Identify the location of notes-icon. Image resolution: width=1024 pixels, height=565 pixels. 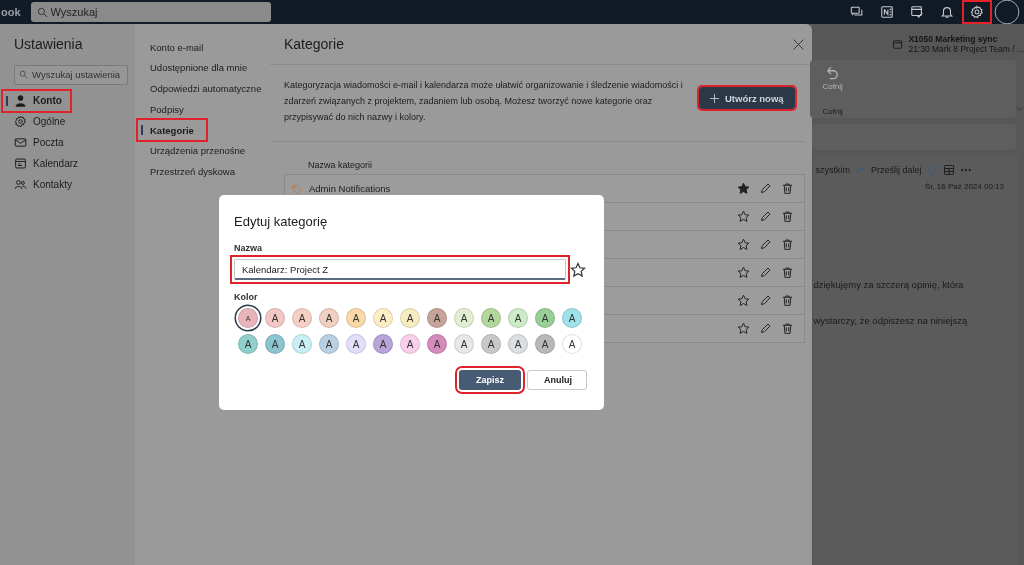
(887, 12).